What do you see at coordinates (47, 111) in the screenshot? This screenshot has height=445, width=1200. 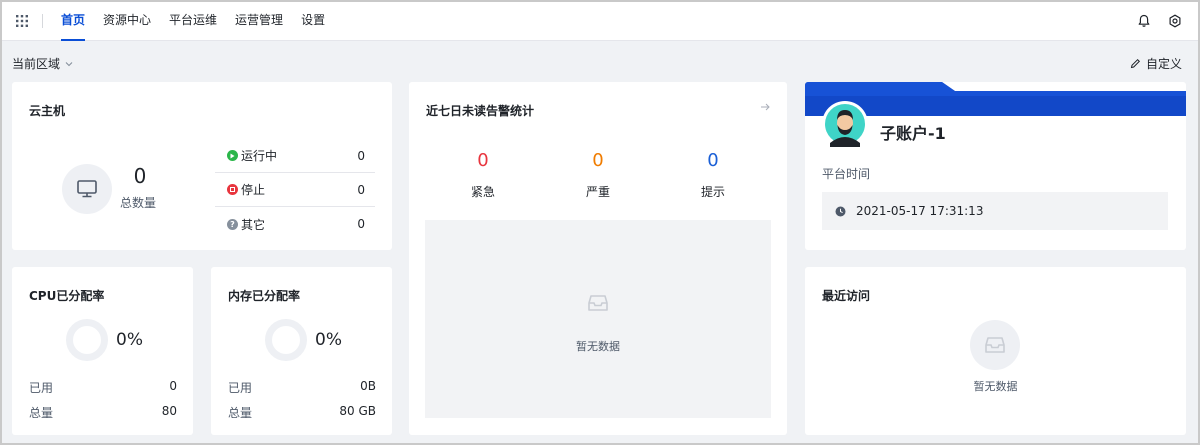 I see `cloud-host-title: 云主机` at bounding box center [47, 111].